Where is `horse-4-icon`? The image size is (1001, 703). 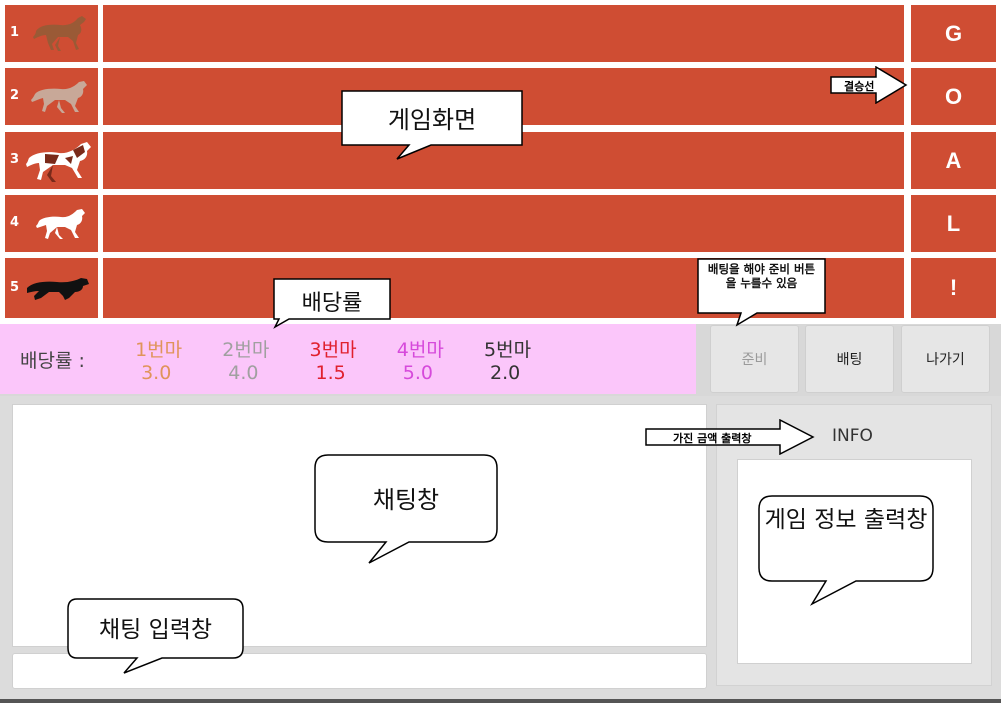 horse-4-icon is located at coordinates (60, 224).